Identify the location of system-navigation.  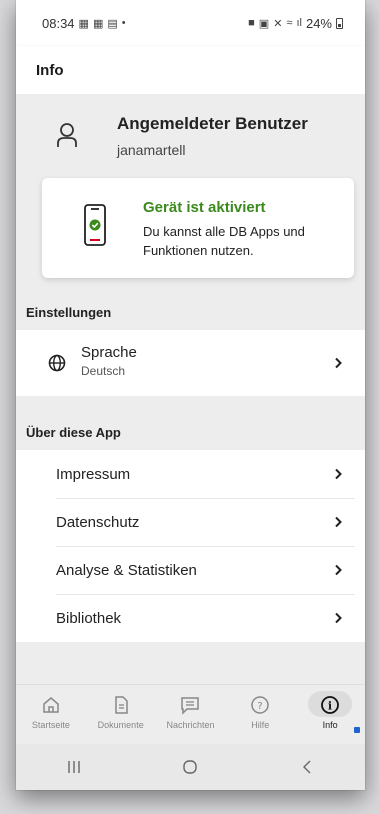
(190, 767).